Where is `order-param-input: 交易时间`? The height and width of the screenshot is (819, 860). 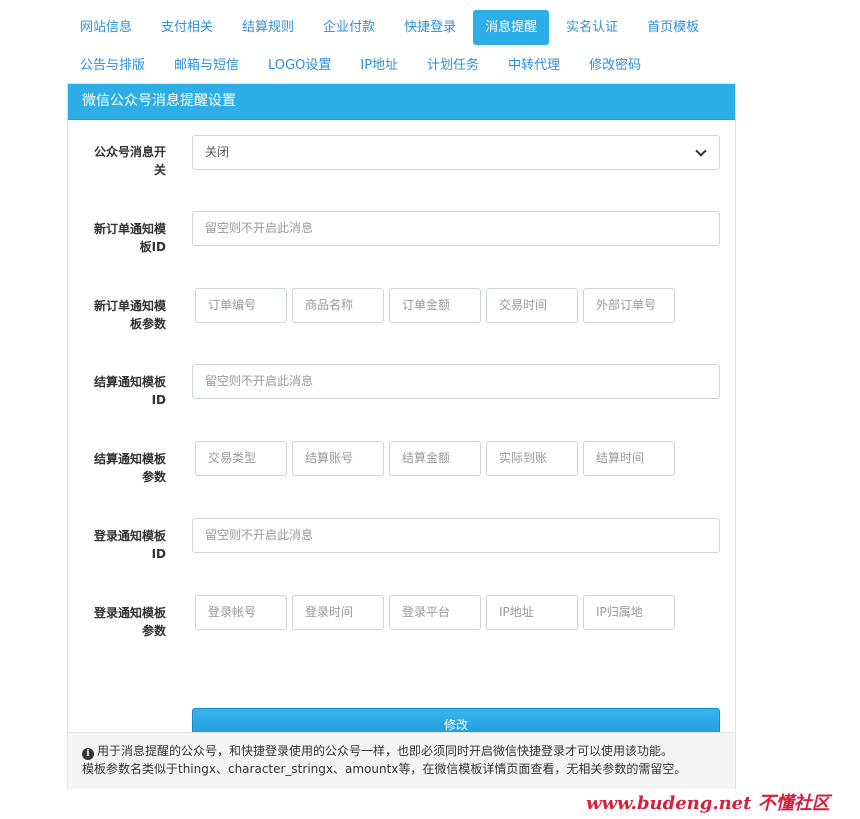 order-param-input: 交易时间 is located at coordinates (532, 305).